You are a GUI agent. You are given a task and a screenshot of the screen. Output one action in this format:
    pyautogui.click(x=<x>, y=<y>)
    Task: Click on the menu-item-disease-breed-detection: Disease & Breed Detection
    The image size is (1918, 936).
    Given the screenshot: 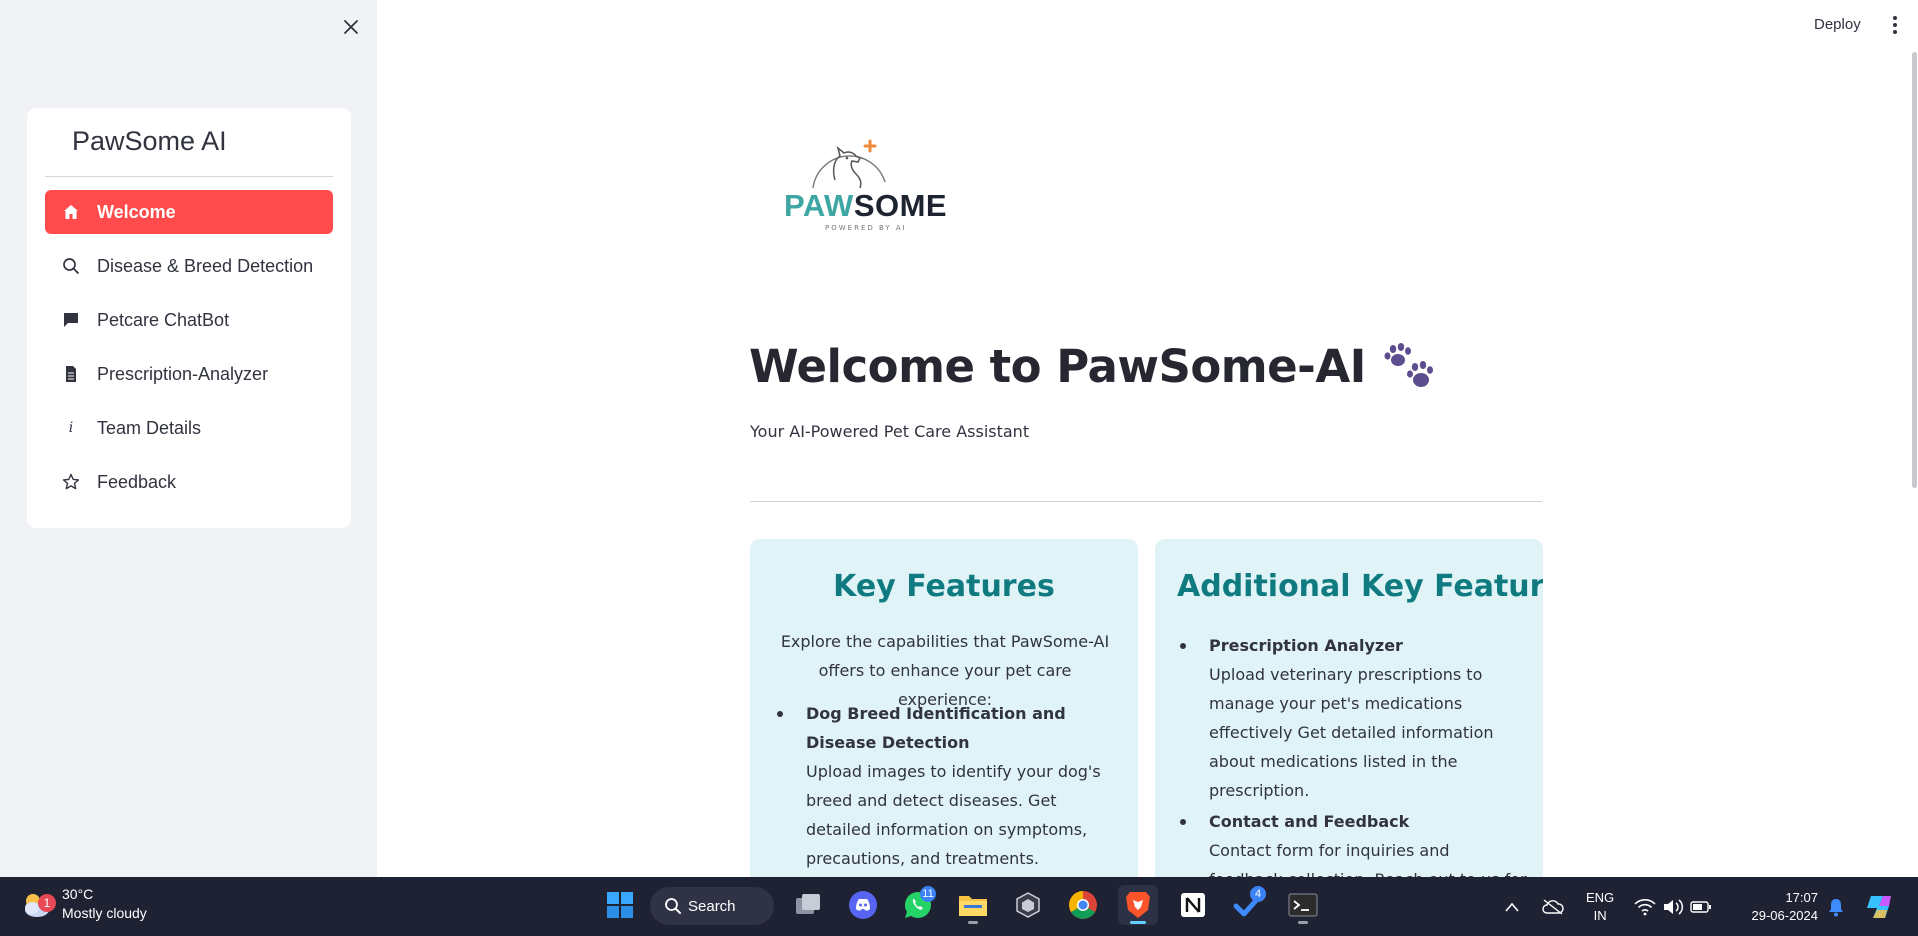 What is the action you would take?
    pyautogui.click(x=189, y=266)
    